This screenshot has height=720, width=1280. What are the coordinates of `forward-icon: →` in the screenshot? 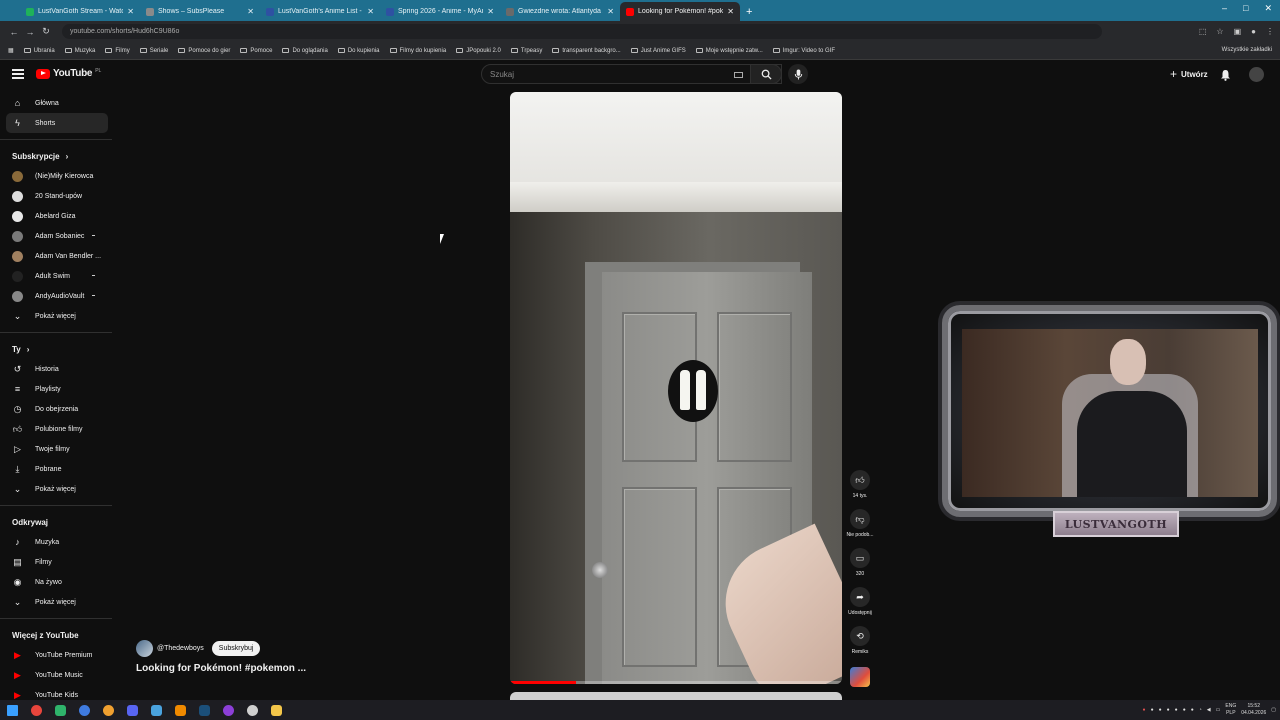 It's located at (30, 32).